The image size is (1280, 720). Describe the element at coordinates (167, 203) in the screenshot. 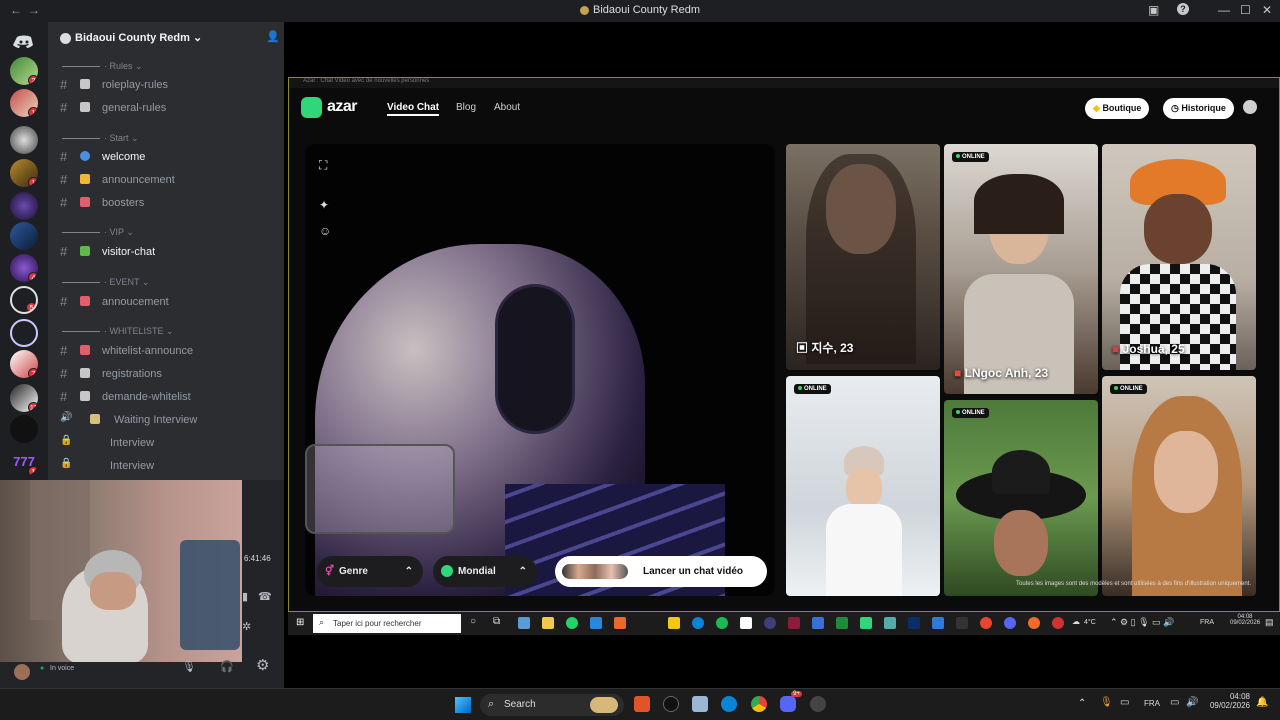

I see `channel-boosters: # boosters` at that location.